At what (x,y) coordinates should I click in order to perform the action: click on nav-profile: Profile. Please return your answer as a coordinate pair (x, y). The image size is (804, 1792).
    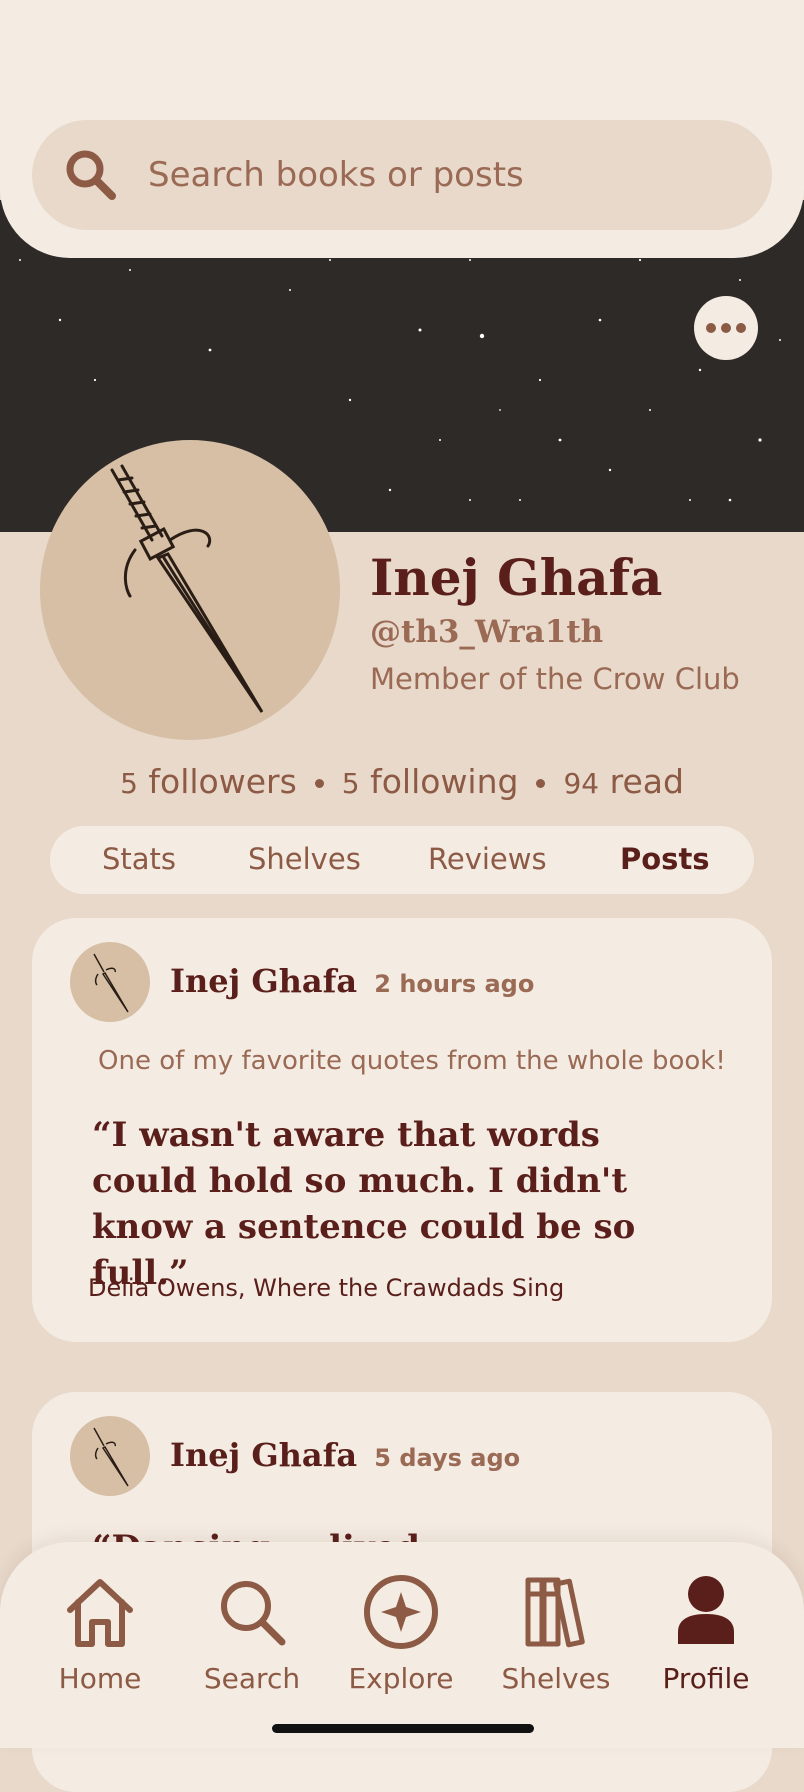
    Looking at the image, I should click on (706, 1633).